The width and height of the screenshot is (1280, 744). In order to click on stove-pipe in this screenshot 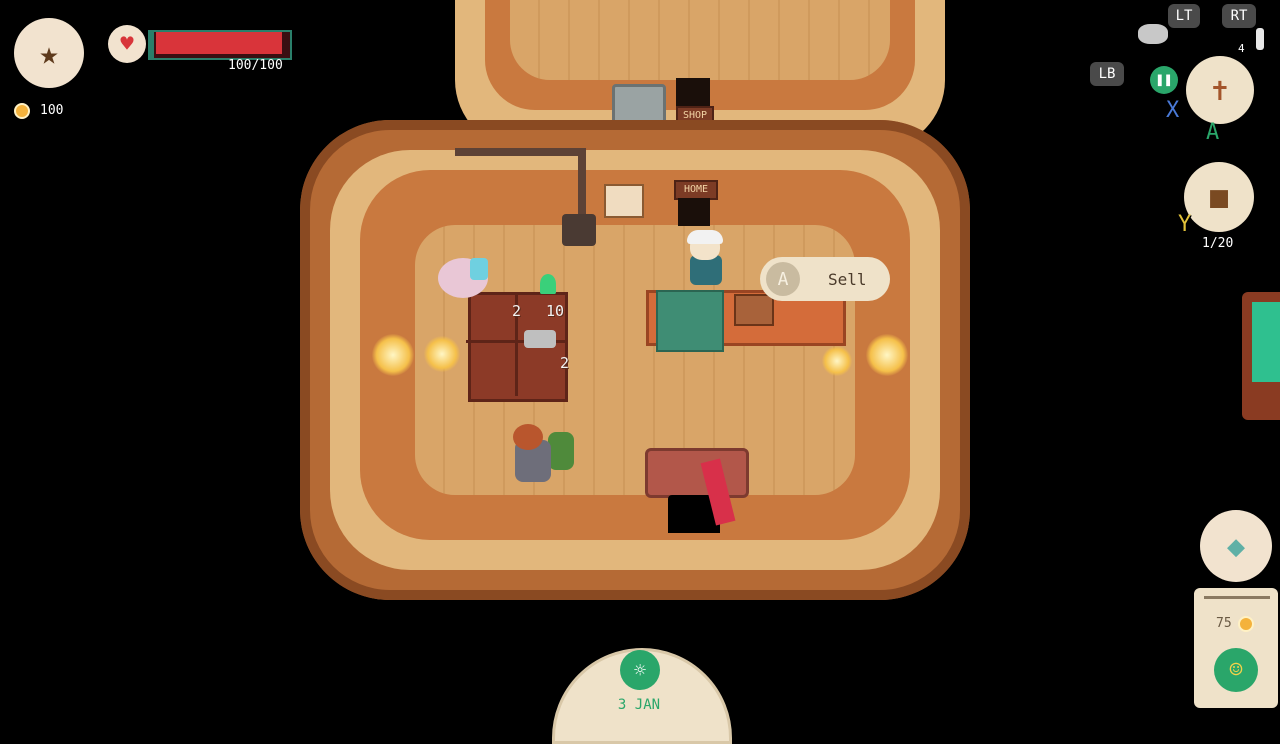, I will do `click(520, 152)`.